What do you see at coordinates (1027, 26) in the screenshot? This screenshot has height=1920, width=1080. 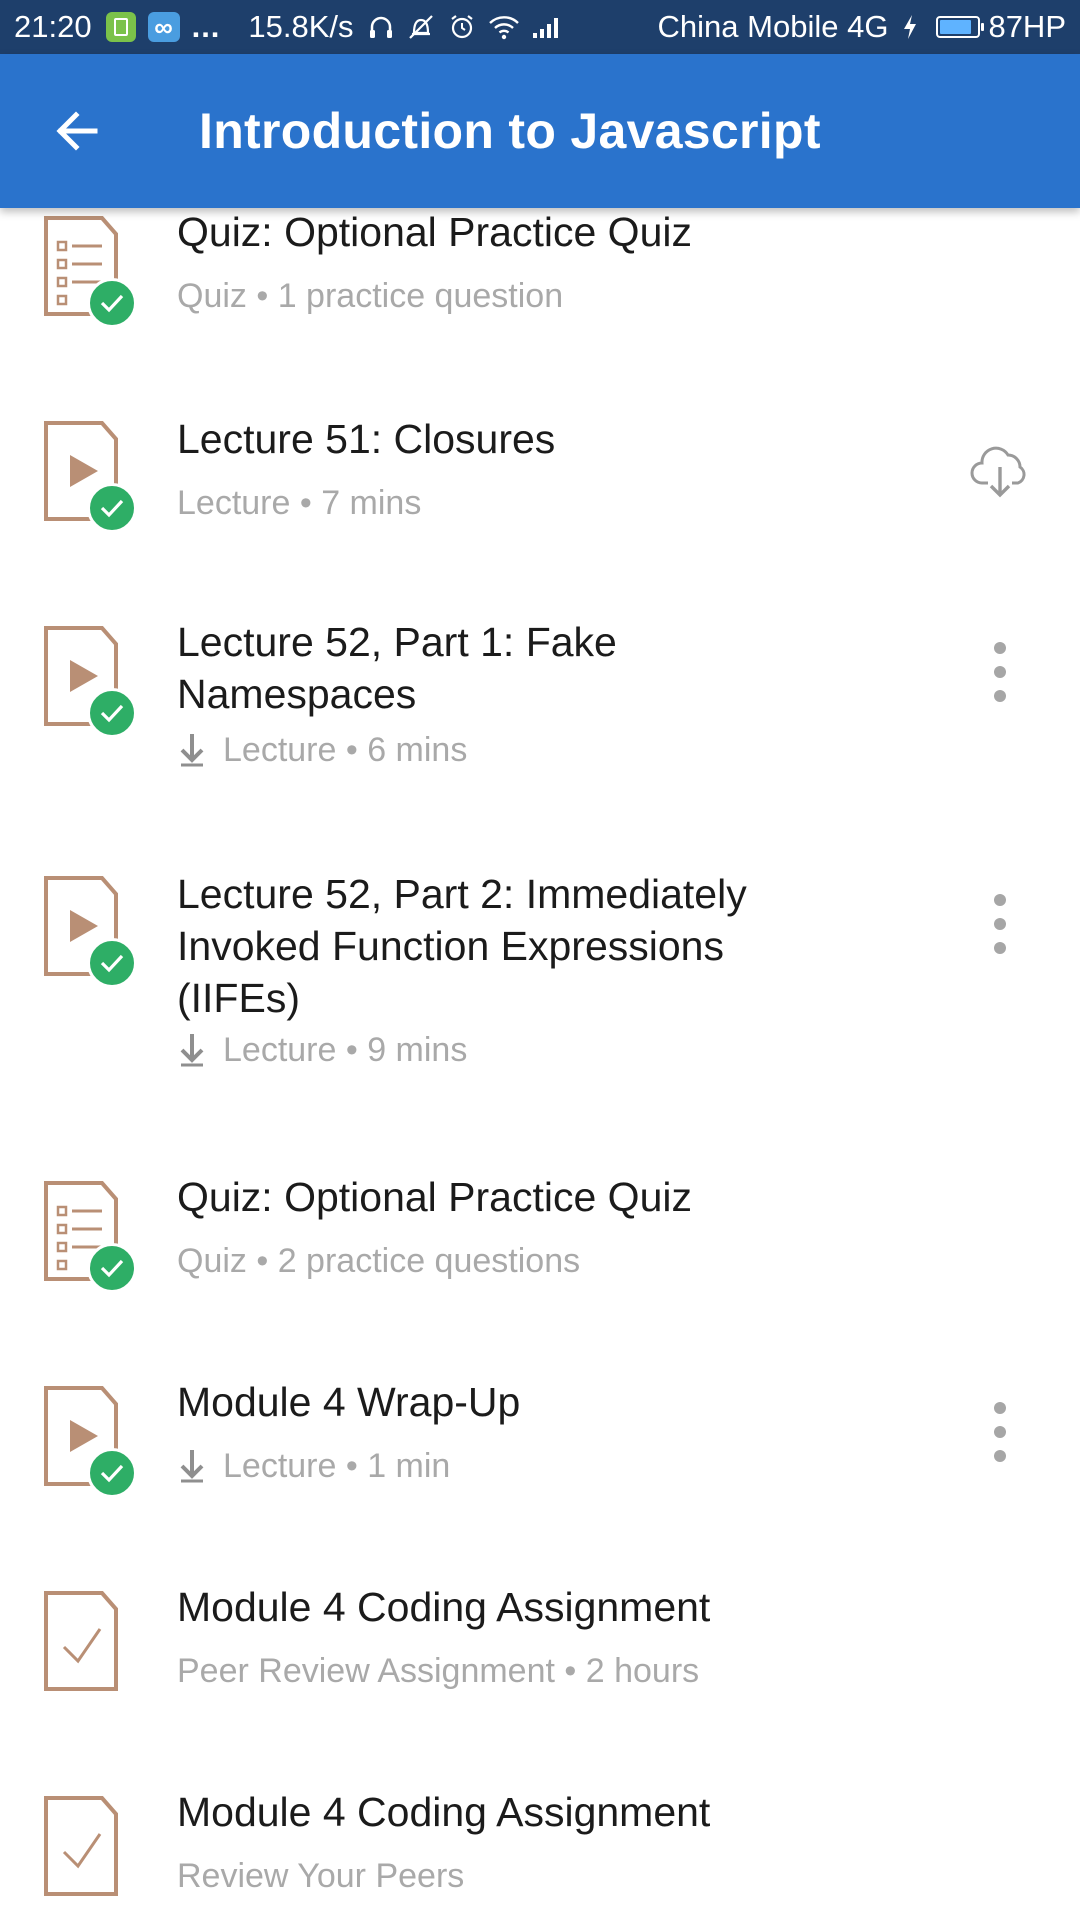 I see `battery-text: 87HP` at bounding box center [1027, 26].